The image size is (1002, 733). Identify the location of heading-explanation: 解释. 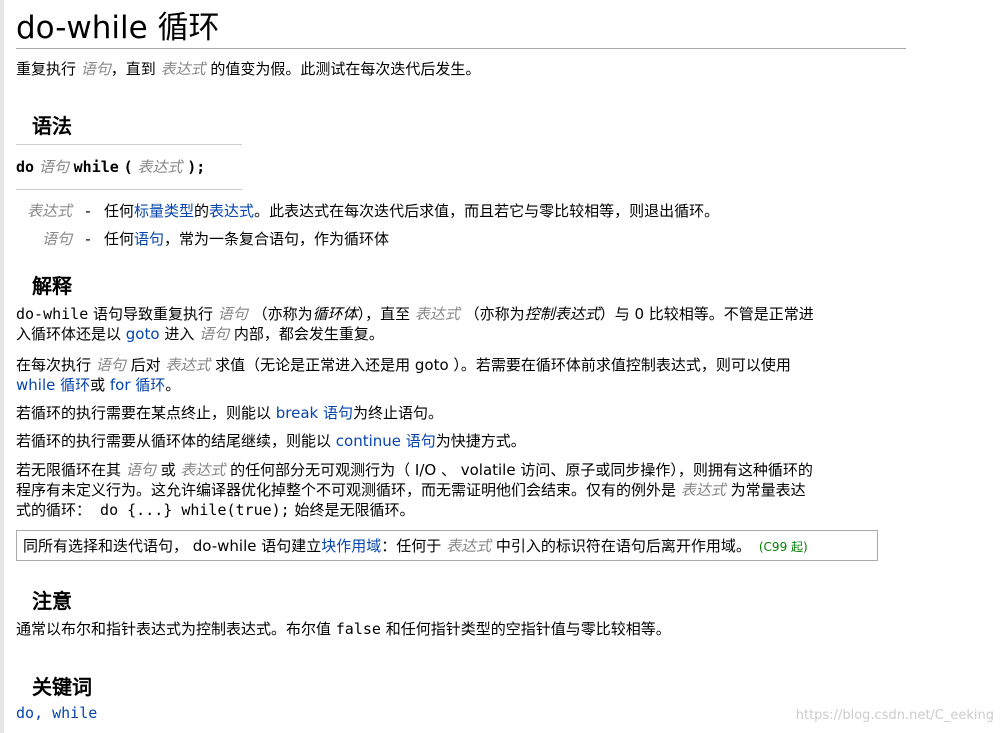
(52, 286).